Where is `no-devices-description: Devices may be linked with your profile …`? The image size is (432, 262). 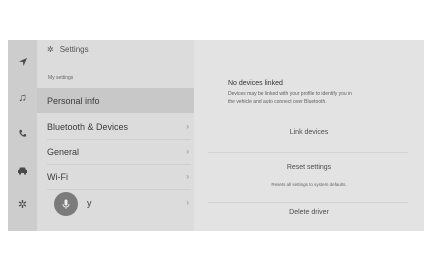
no-devices-description: Devices may be linked with your profile … is located at coordinates (290, 98).